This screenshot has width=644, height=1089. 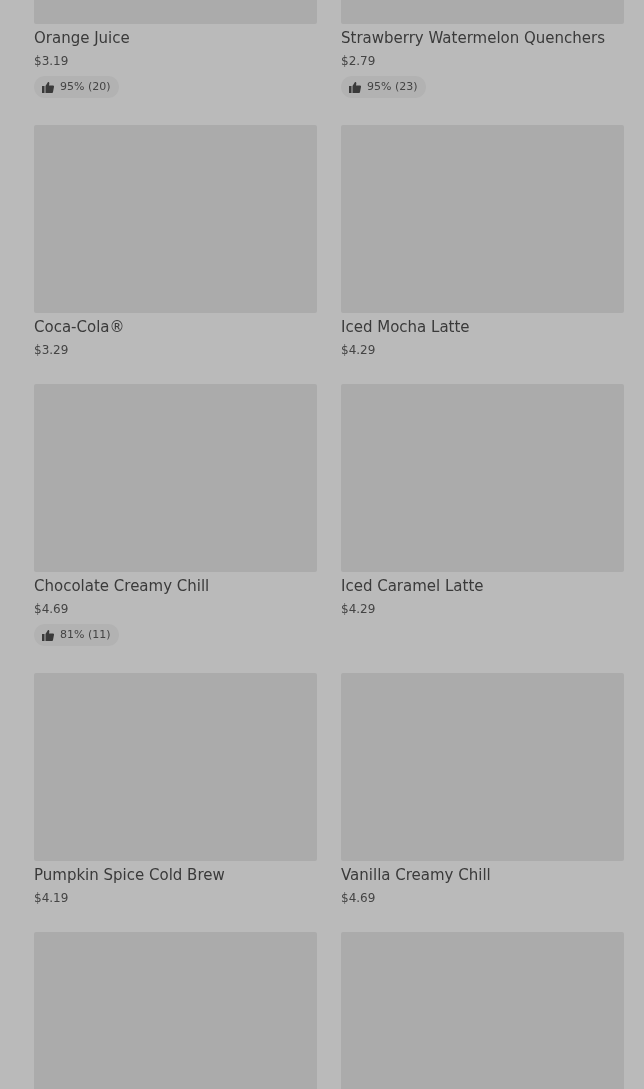 I want to click on item-price: $3.29, so click(x=52, y=350).